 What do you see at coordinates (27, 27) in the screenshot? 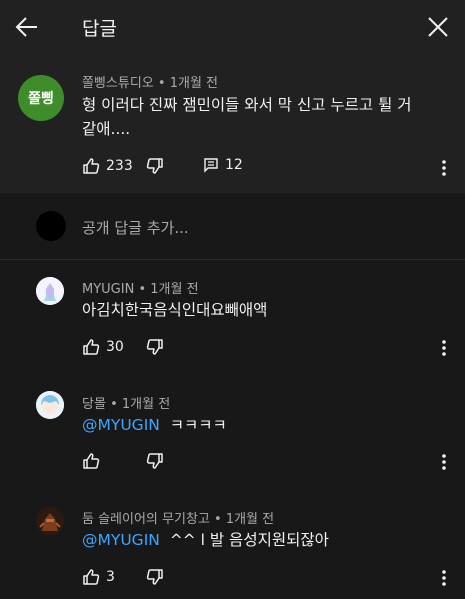
I see `arrow-left-icon` at bounding box center [27, 27].